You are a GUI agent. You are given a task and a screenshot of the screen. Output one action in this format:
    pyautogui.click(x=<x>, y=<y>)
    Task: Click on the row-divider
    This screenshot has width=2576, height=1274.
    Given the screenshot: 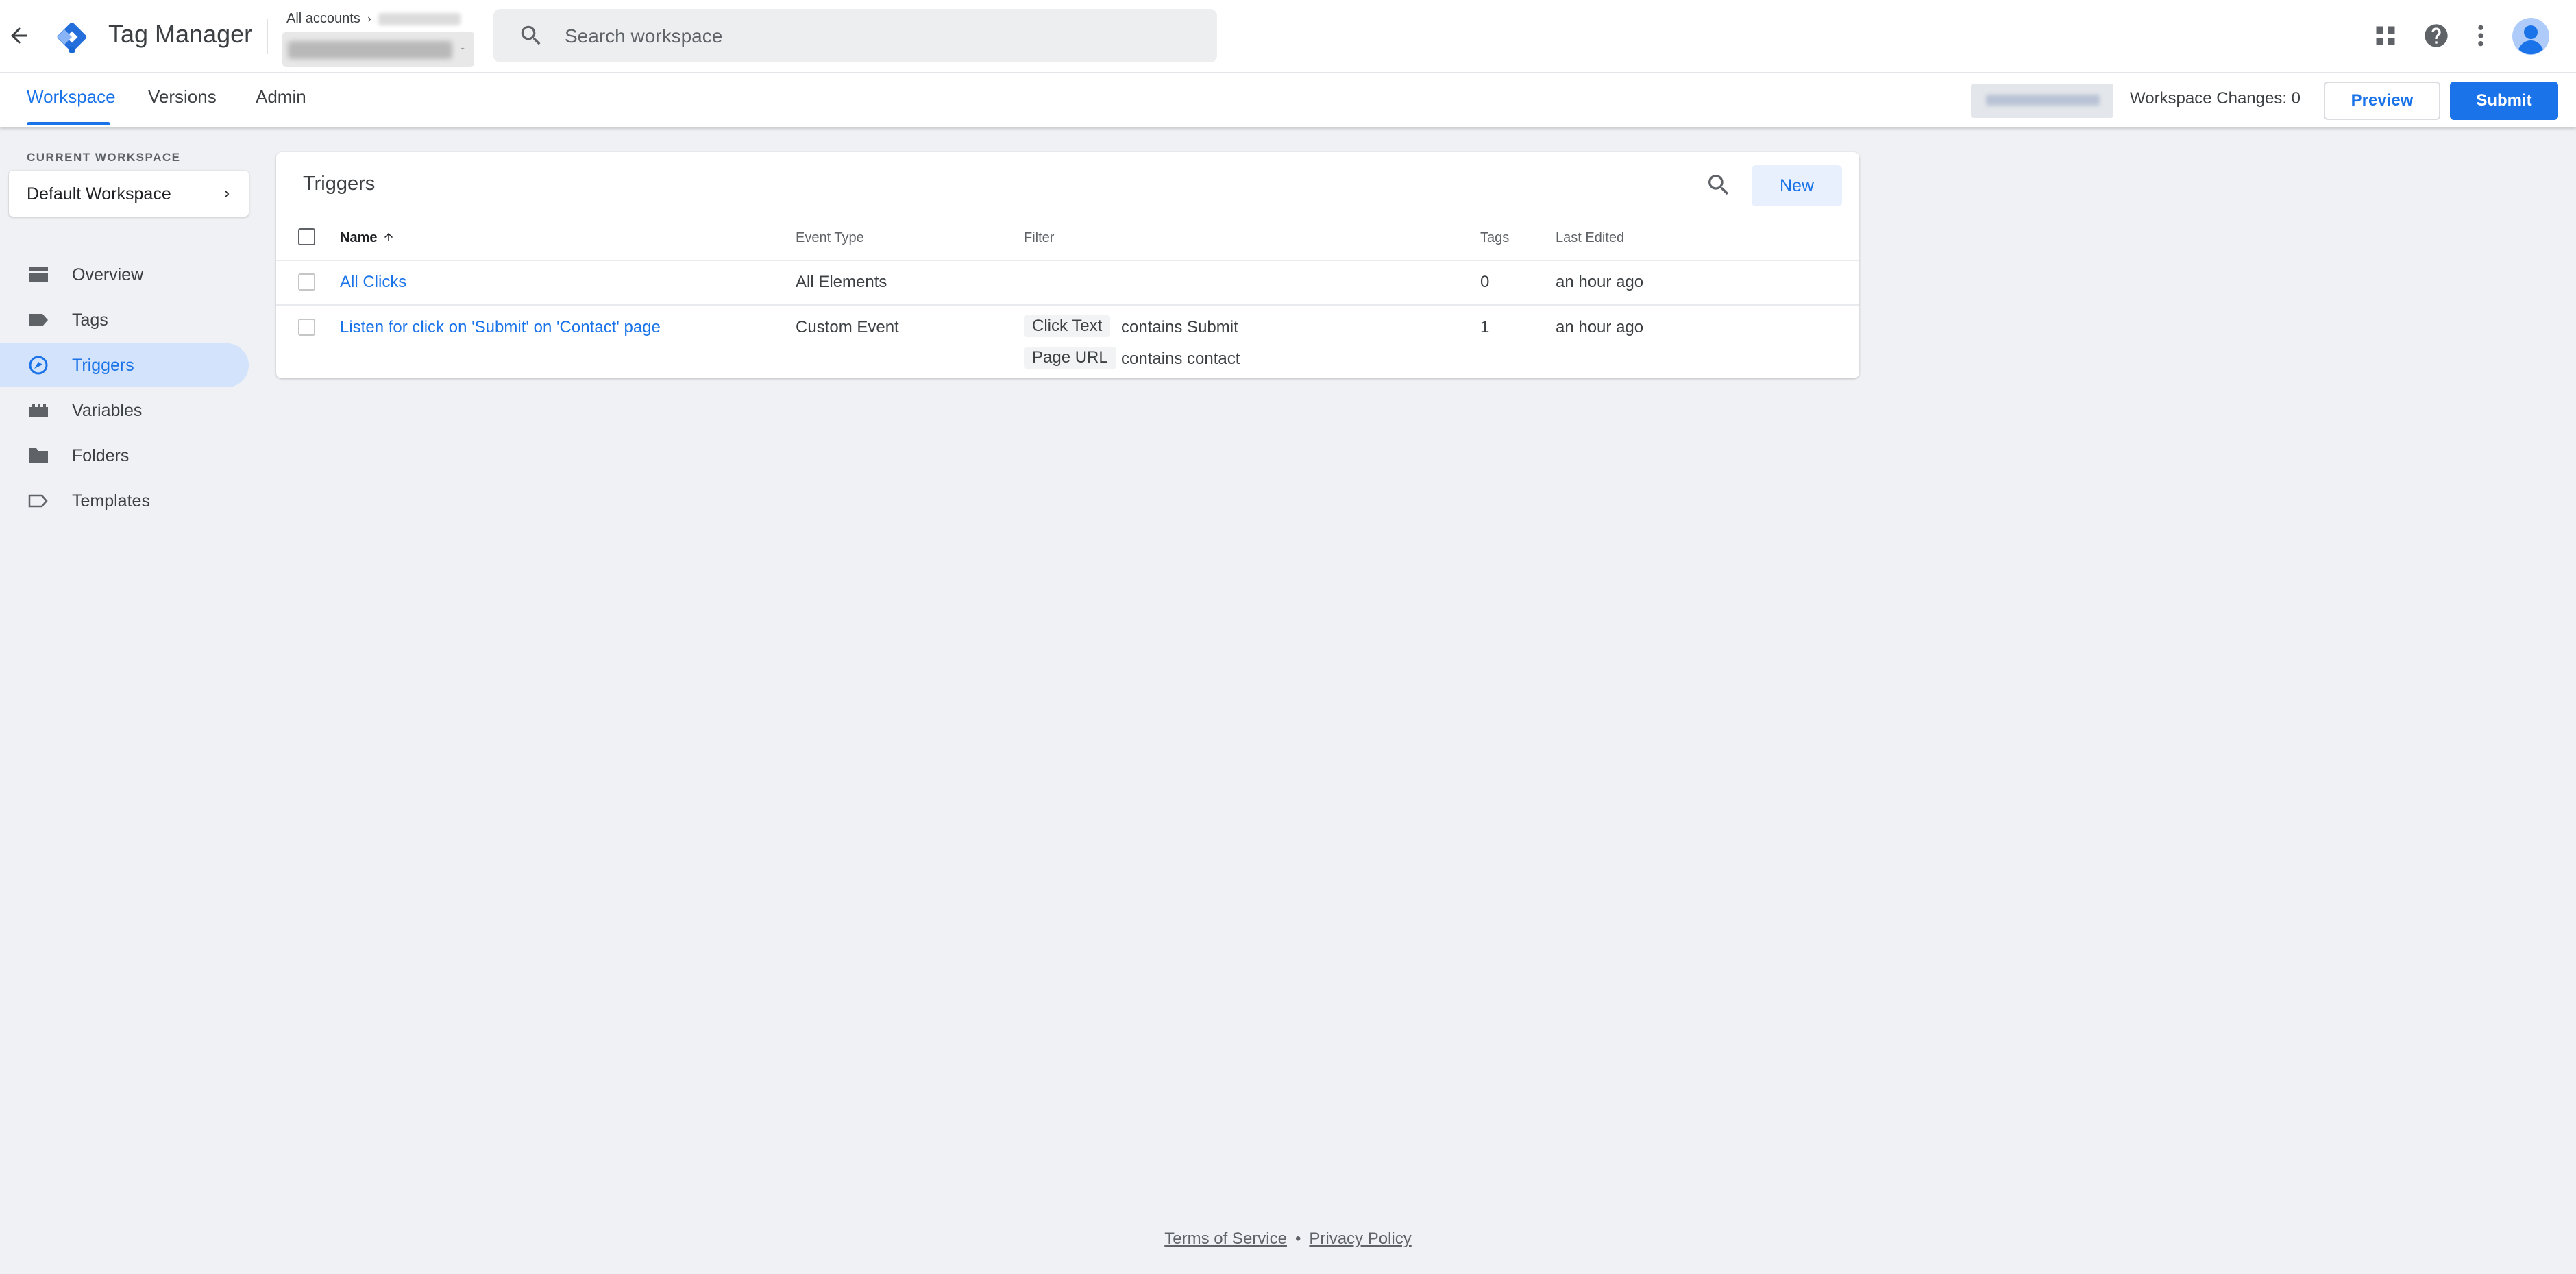 What is the action you would take?
    pyautogui.click(x=1068, y=305)
    